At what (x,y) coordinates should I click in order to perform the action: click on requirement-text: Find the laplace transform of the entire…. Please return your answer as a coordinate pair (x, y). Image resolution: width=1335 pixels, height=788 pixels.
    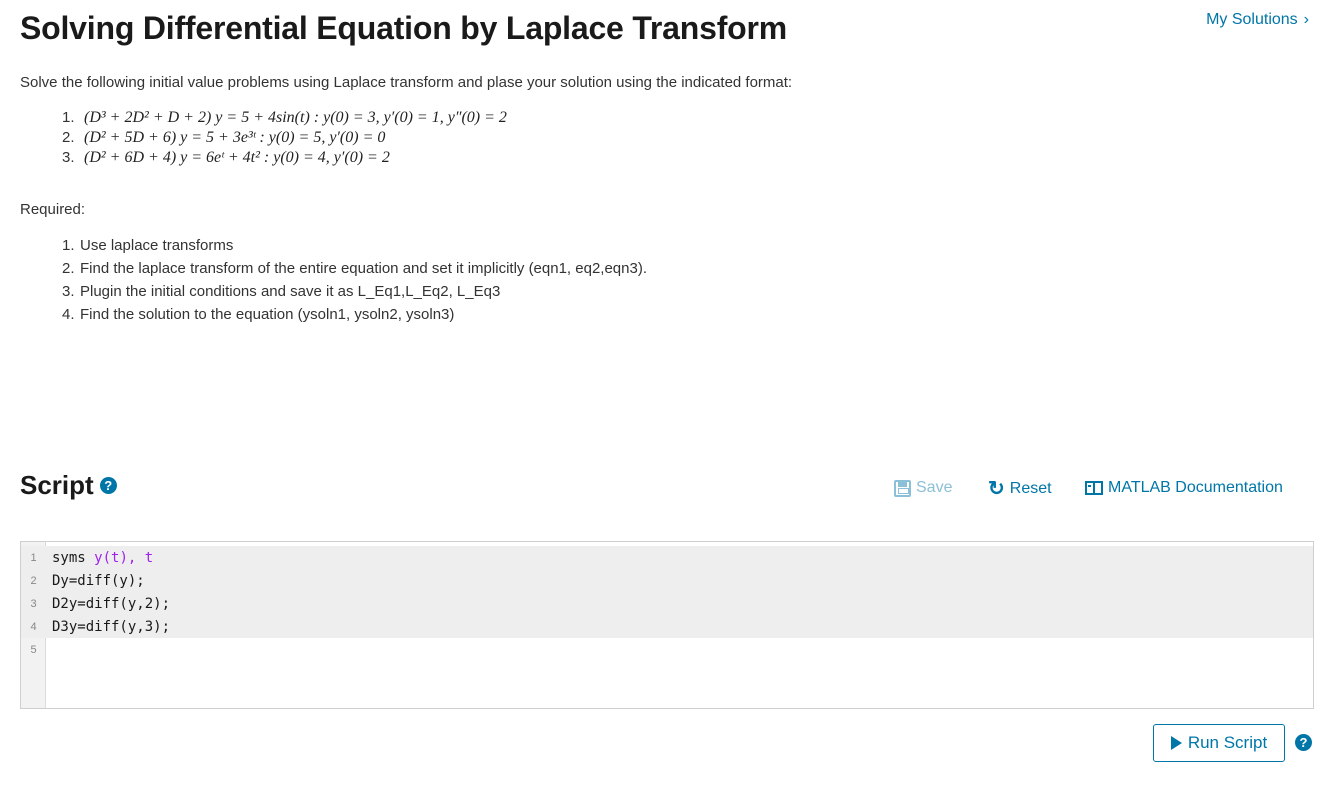
    Looking at the image, I should click on (363, 268).